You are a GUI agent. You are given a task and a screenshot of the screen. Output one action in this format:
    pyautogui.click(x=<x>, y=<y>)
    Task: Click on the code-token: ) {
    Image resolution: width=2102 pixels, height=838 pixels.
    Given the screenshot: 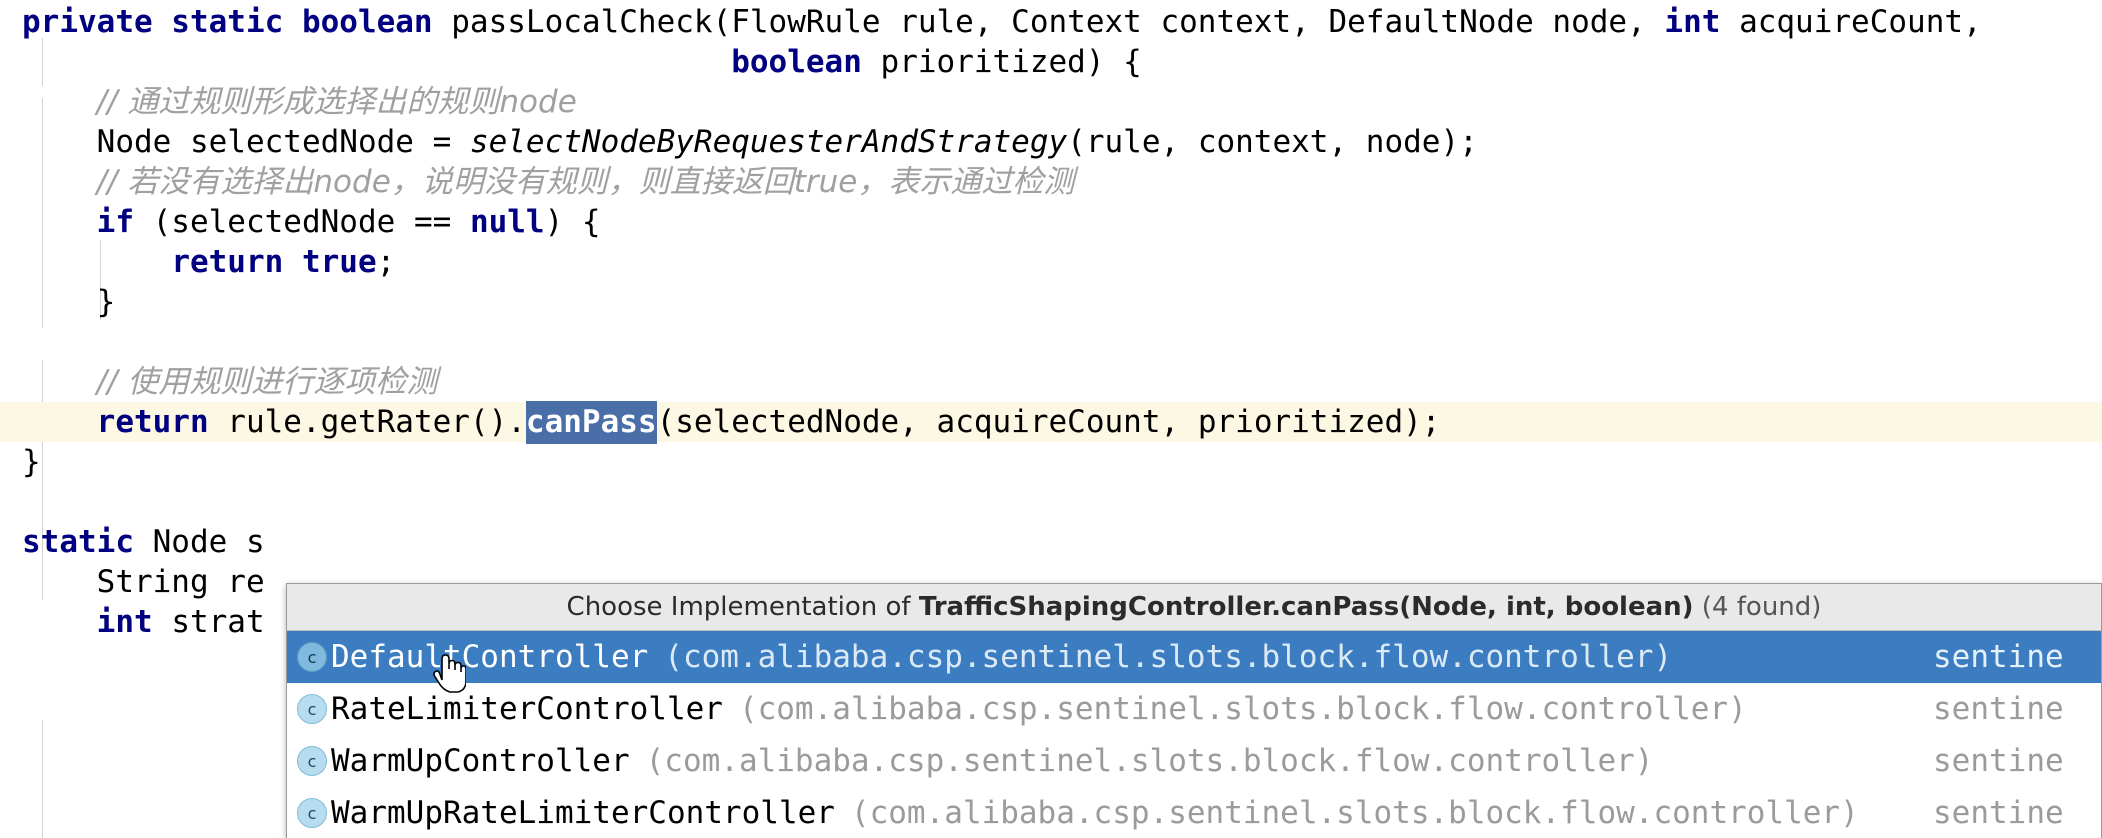 What is the action you would take?
    pyautogui.click(x=572, y=222)
    